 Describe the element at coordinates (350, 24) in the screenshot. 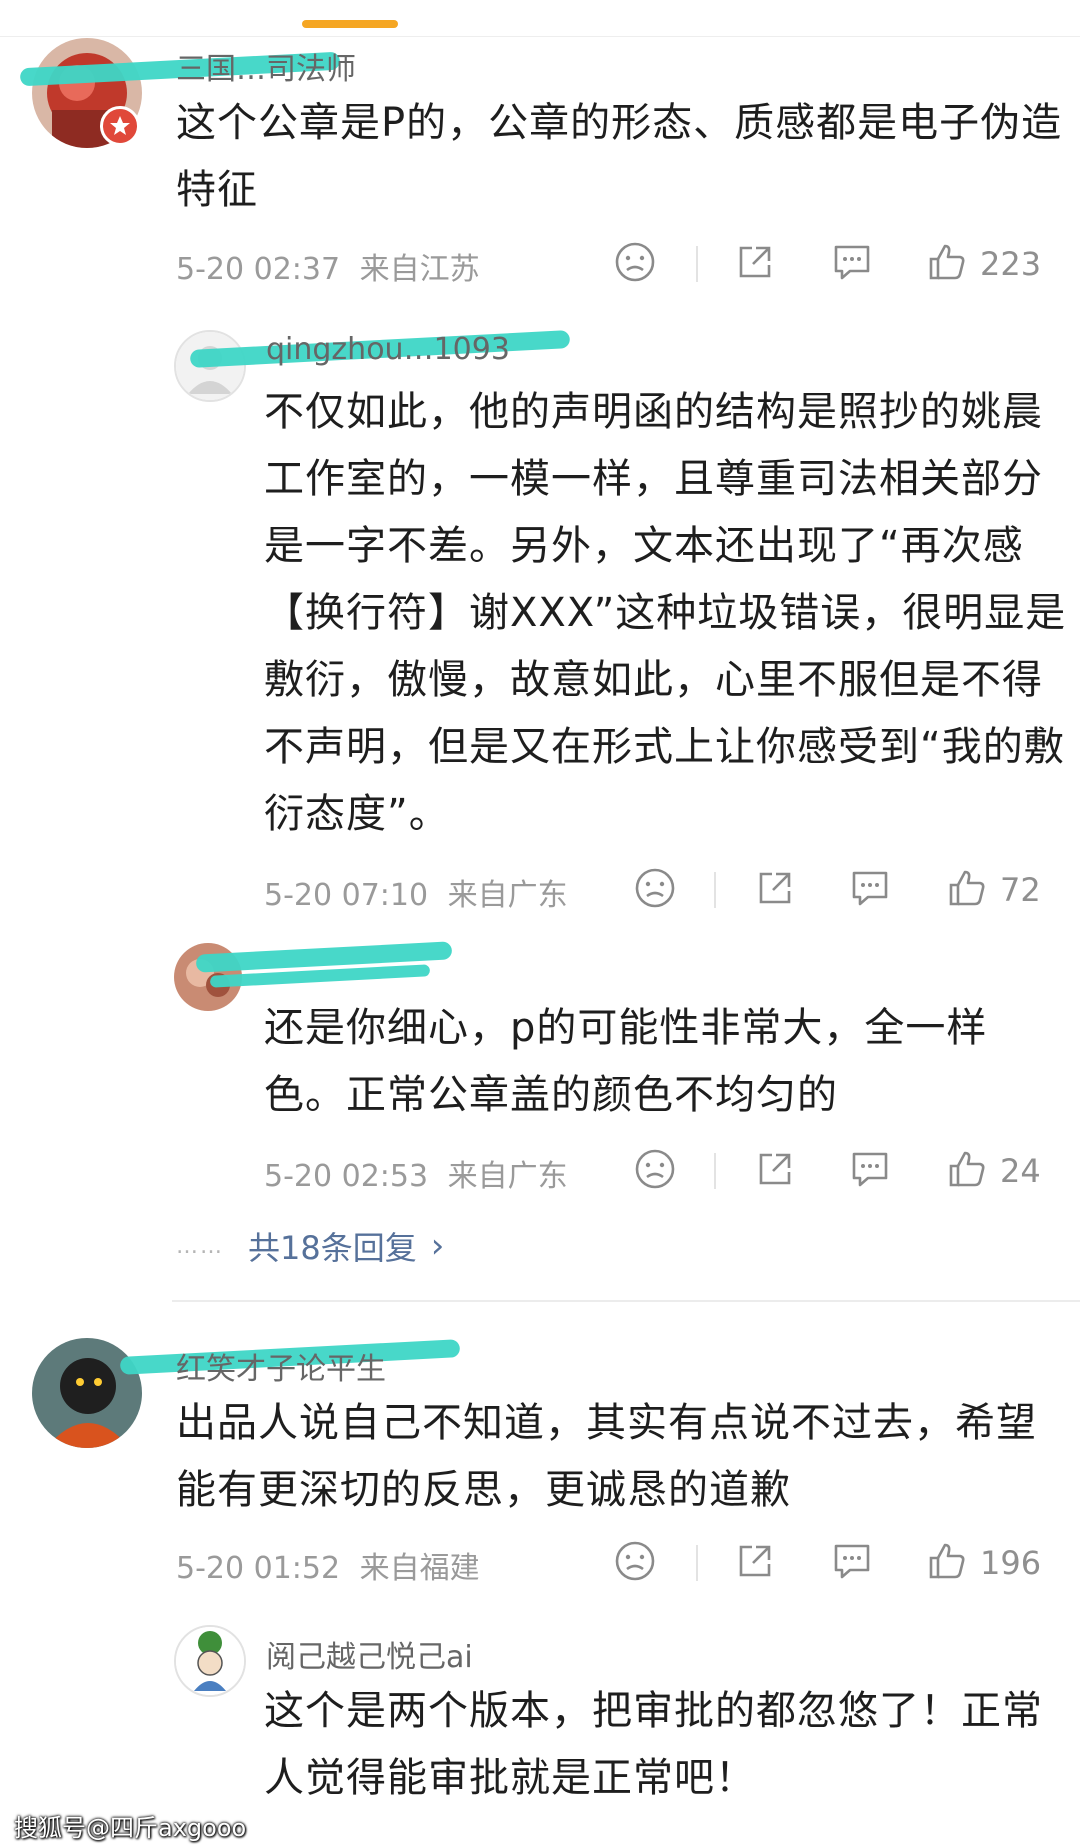

I see `scroll-indicator` at that location.